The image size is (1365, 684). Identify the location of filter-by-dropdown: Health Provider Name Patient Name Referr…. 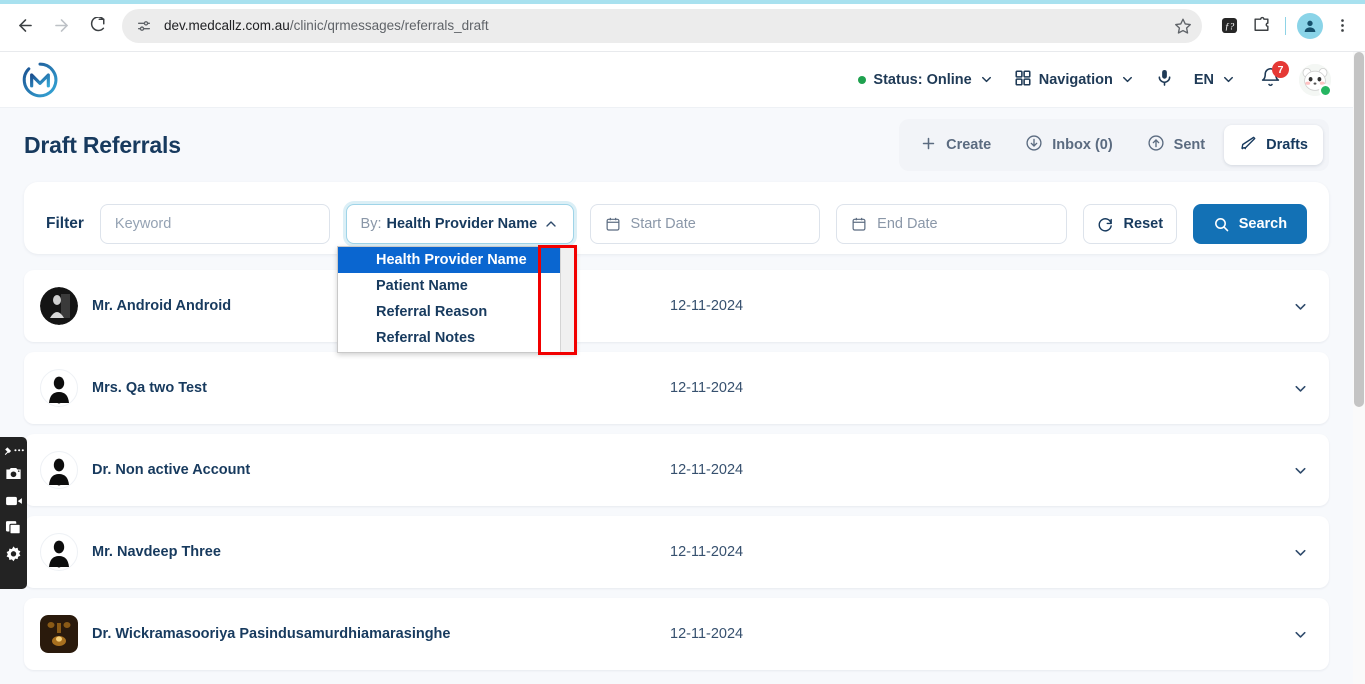
(457, 300).